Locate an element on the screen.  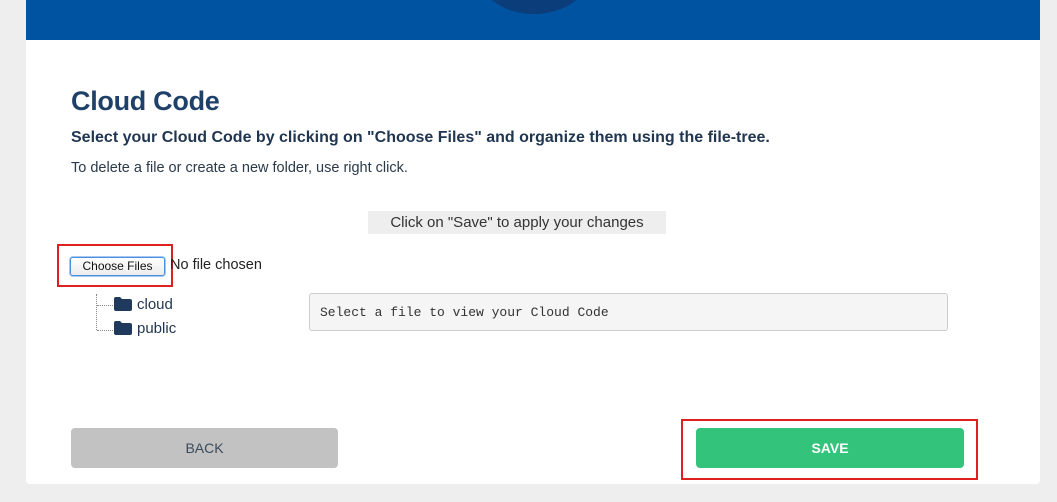
file-tree-connector is located at coordinates (96, 312).